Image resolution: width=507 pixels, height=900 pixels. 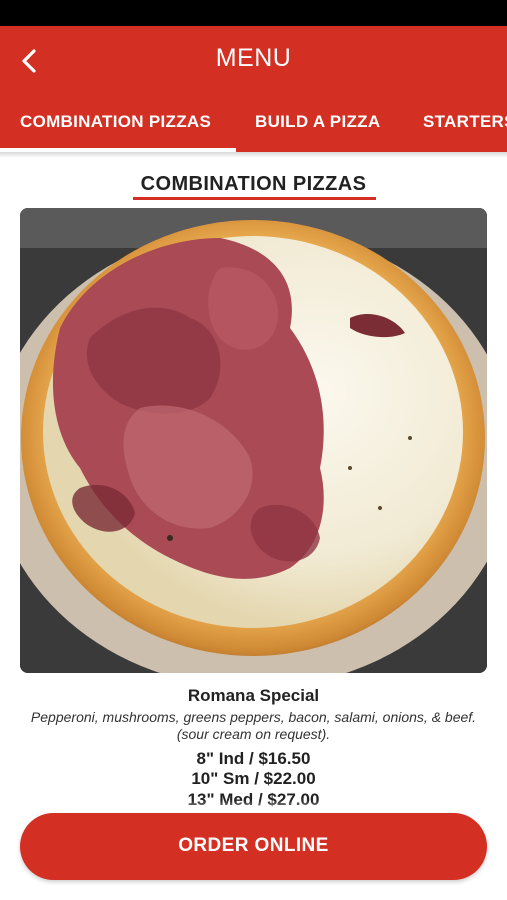 What do you see at coordinates (317, 122) in the screenshot?
I see `tab-build-a-pizza: BUILD A PIZZA` at bounding box center [317, 122].